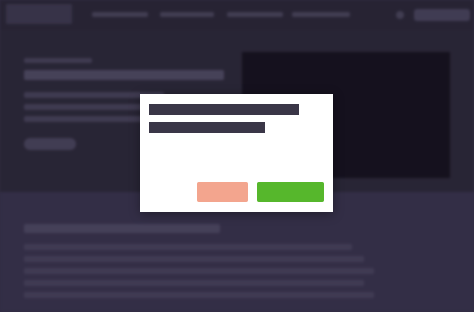  I want to click on cancel-button, so click(222, 192).